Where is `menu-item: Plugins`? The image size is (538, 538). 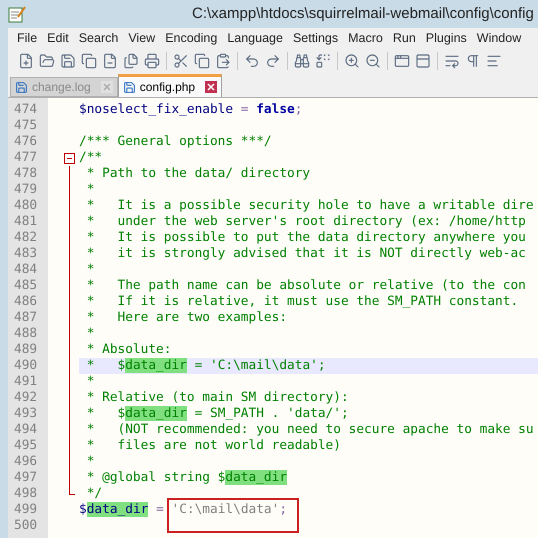 menu-item: Plugins is located at coordinates (446, 38).